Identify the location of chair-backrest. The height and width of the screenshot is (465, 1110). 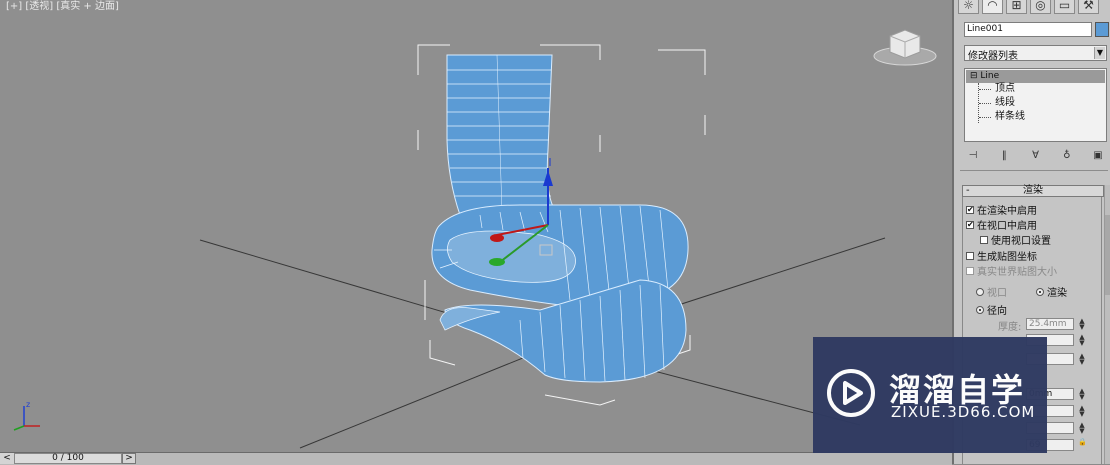
(501, 135).